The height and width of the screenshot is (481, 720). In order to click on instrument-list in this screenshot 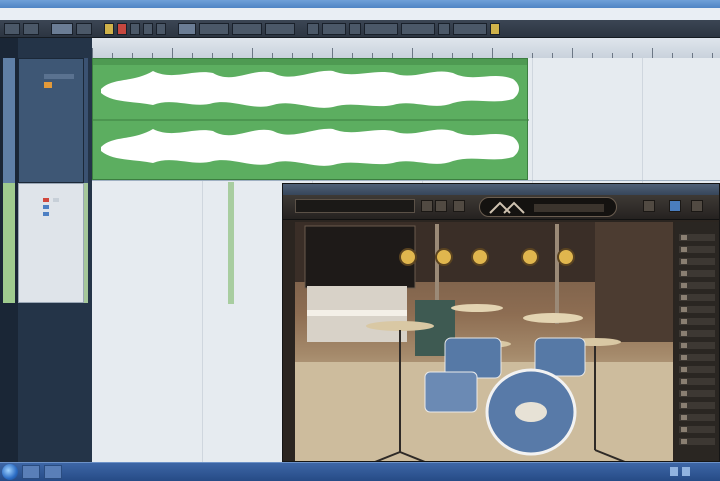, I will do `click(697, 341)`.